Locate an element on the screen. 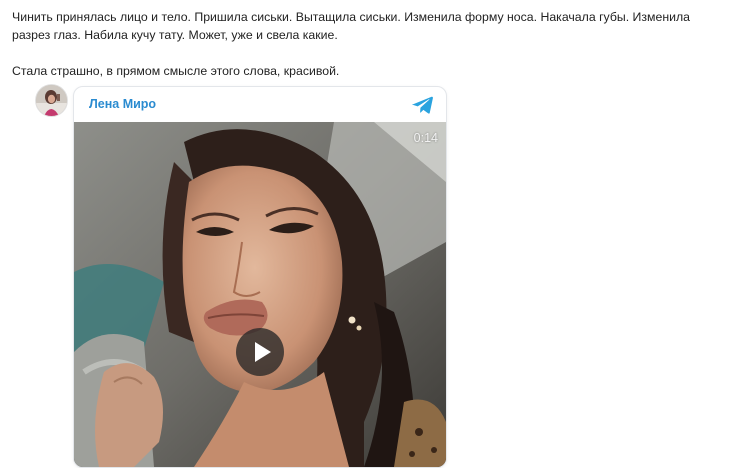 This screenshot has width=730, height=468. channel-avatar is located at coordinates (51, 100).